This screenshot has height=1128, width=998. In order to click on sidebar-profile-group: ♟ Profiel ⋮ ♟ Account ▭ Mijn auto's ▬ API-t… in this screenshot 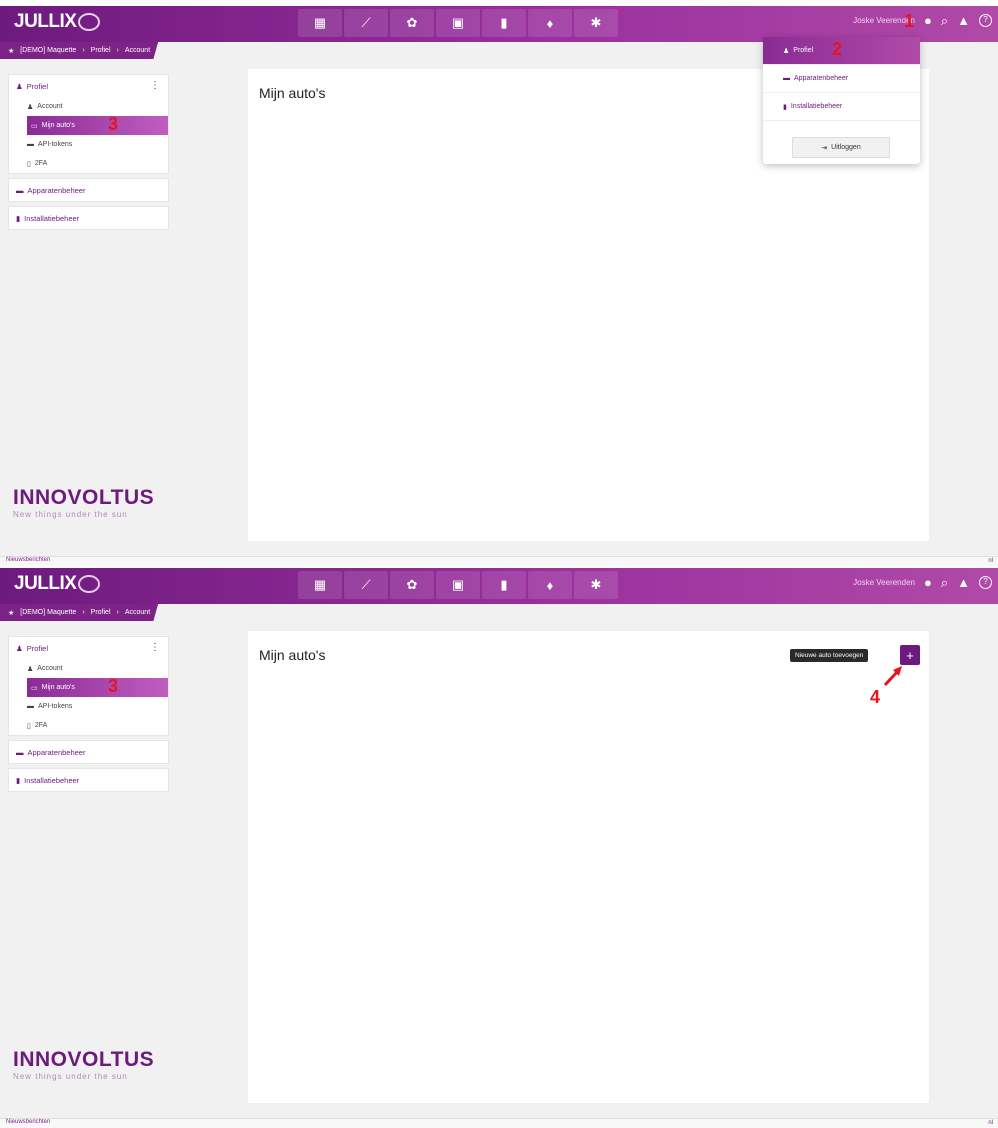, I will do `click(88, 124)`.